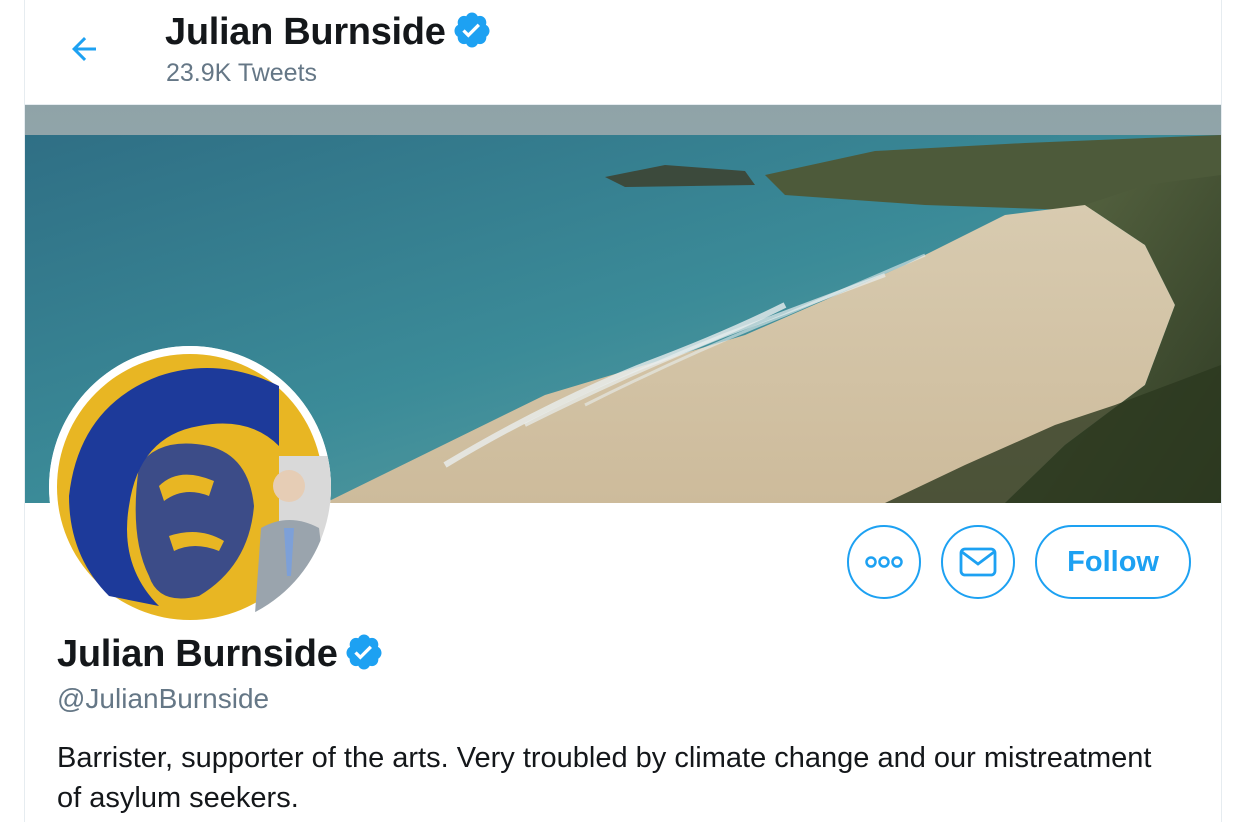 This screenshot has height=822, width=1246. I want to click on header-title: Julian Burnside, so click(328, 32).